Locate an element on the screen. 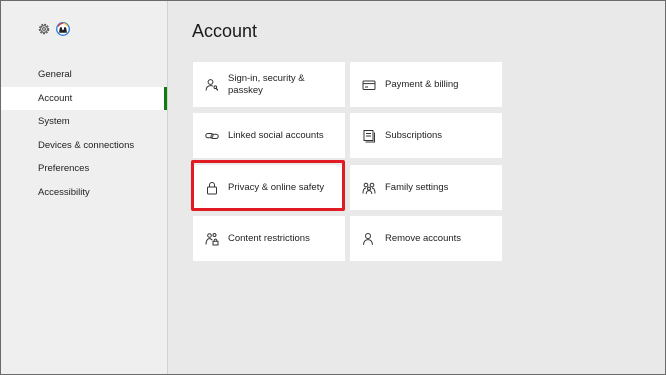 The height and width of the screenshot is (375, 666). card-icon is located at coordinates (369, 85).